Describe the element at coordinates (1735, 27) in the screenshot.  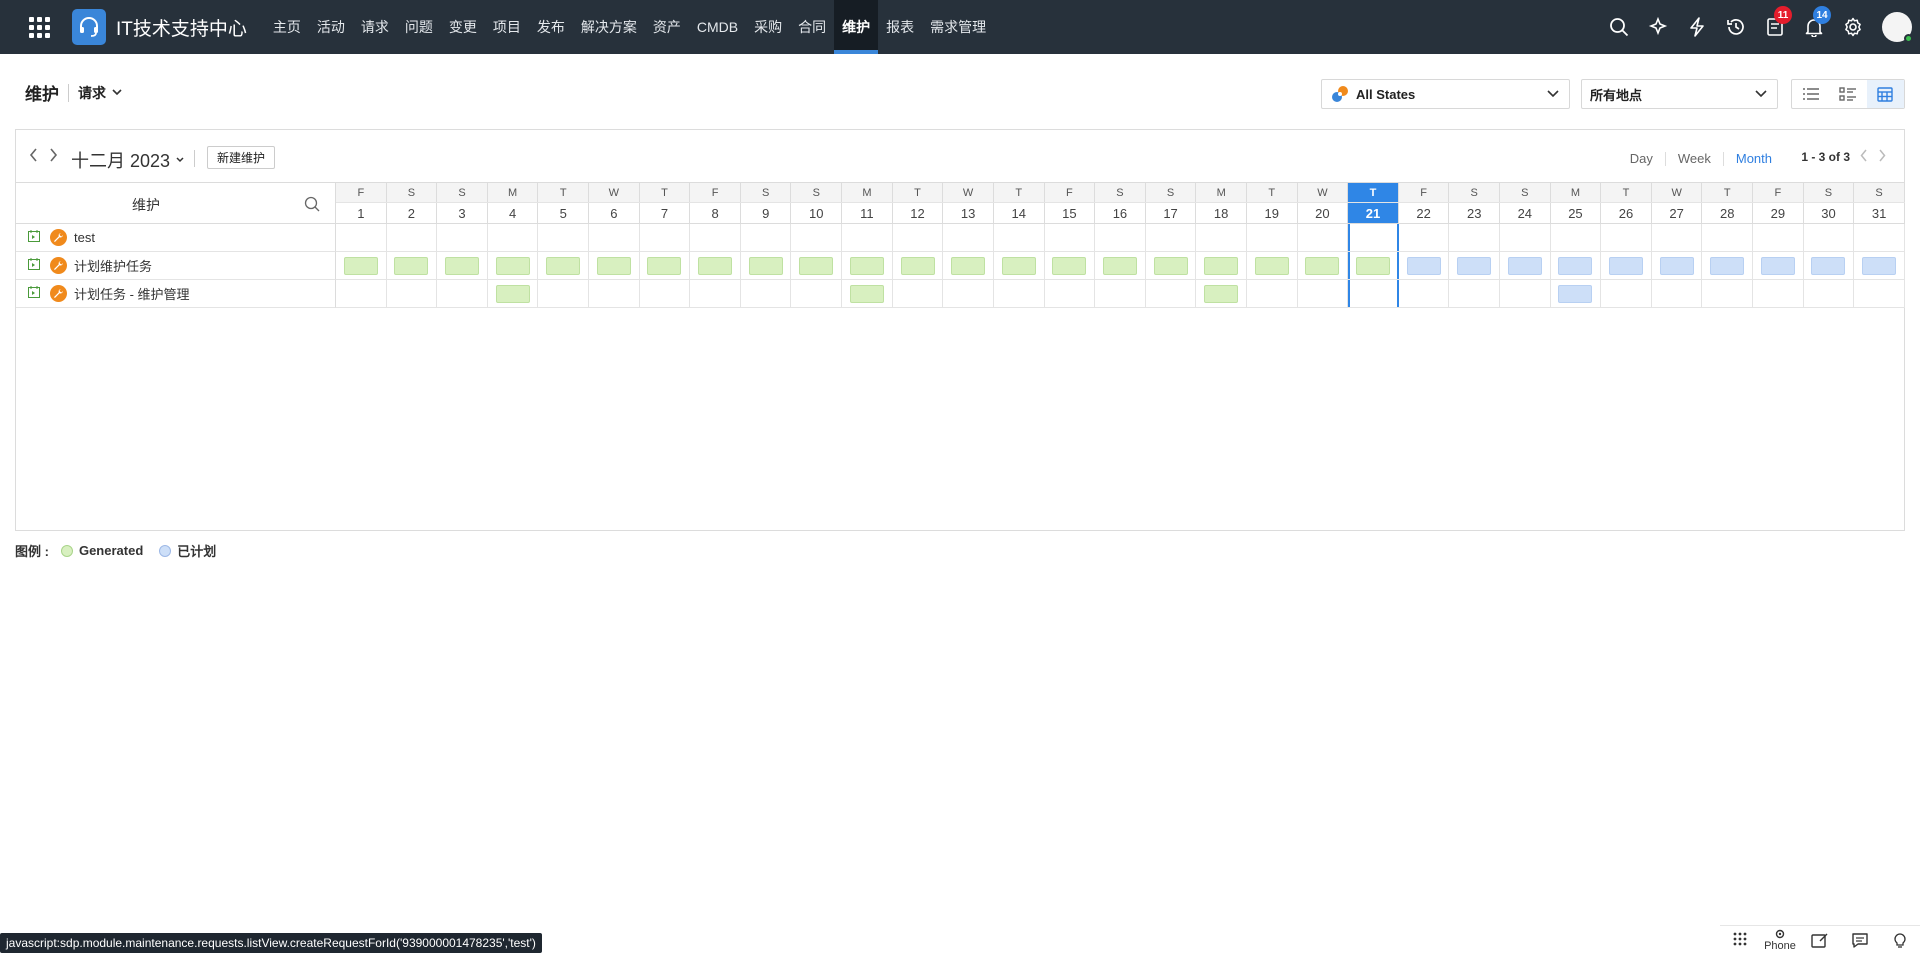
I see `history-icon` at that location.